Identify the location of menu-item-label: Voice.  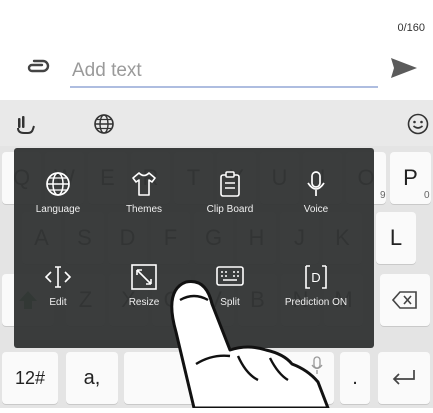
(316, 209).